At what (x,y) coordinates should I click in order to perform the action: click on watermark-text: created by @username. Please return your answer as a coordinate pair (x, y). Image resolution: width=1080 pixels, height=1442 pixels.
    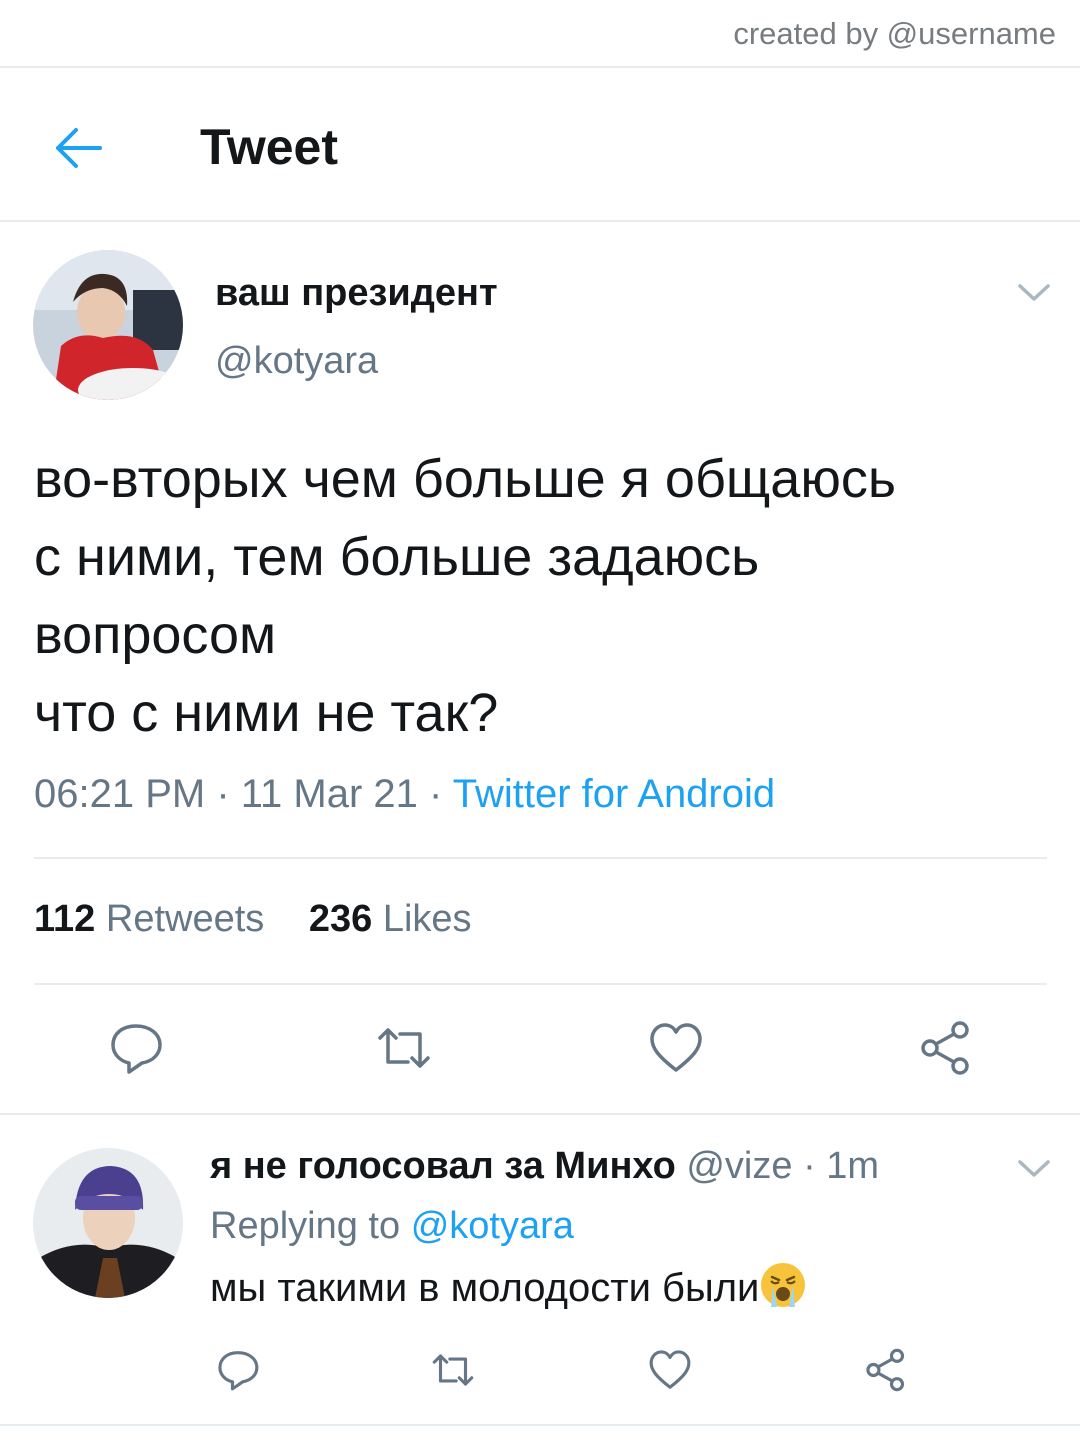
    Looking at the image, I should click on (894, 33).